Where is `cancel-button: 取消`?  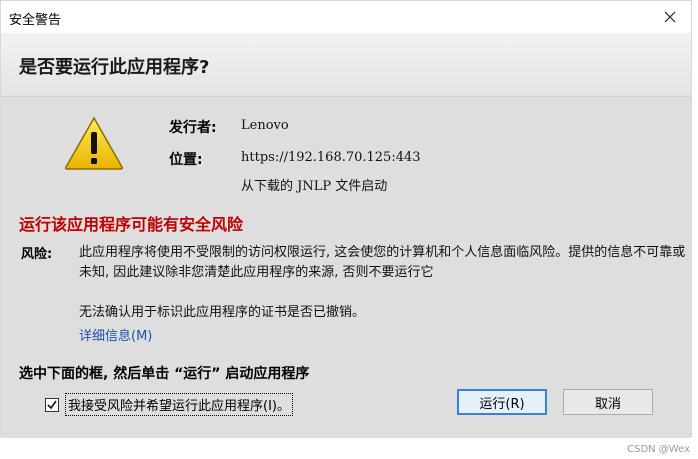 cancel-button: 取消 is located at coordinates (608, 402).